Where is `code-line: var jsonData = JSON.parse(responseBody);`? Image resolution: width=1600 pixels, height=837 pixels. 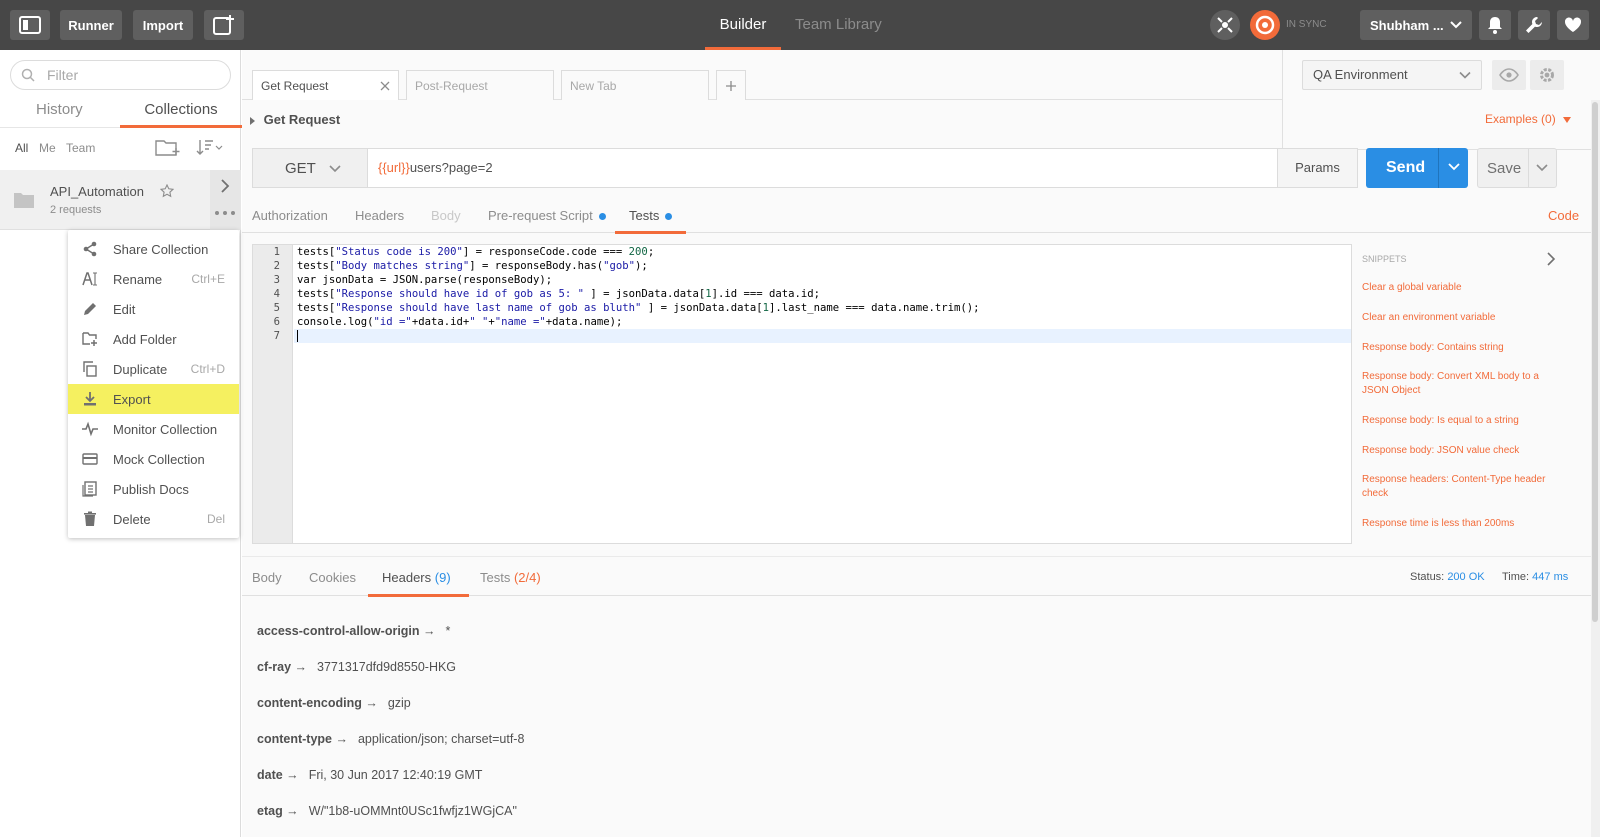 code-line: var jsonData = JSON.parse(responseBody); is located at coordinates (425, 280).